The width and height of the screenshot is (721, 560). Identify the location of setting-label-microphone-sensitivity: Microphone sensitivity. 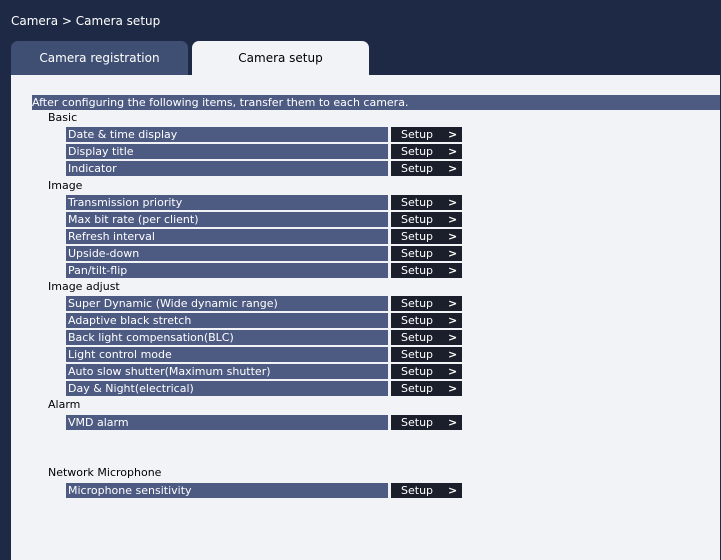
(227, 490).